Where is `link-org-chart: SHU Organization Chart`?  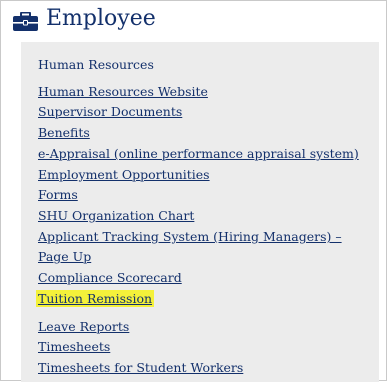 link-org-chart: SHU Organization Chart is located at coordinates (116, 215).